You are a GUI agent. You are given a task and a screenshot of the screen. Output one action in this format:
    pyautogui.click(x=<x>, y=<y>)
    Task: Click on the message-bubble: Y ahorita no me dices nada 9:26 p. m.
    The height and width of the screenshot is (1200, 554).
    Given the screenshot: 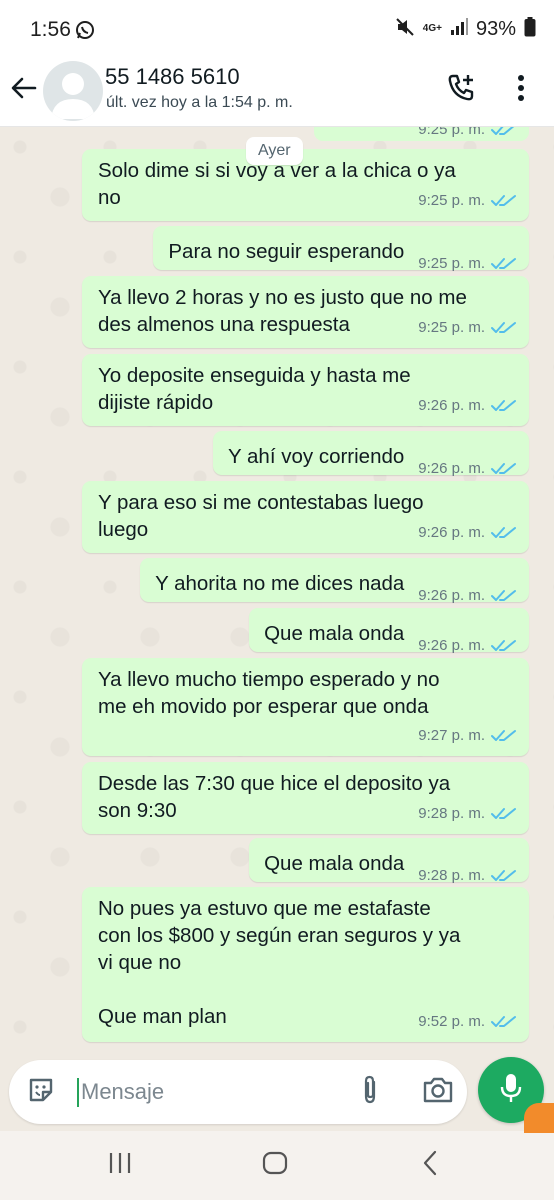 What is the action you would take?
    pyautogui.click(x=334, y=581)
    